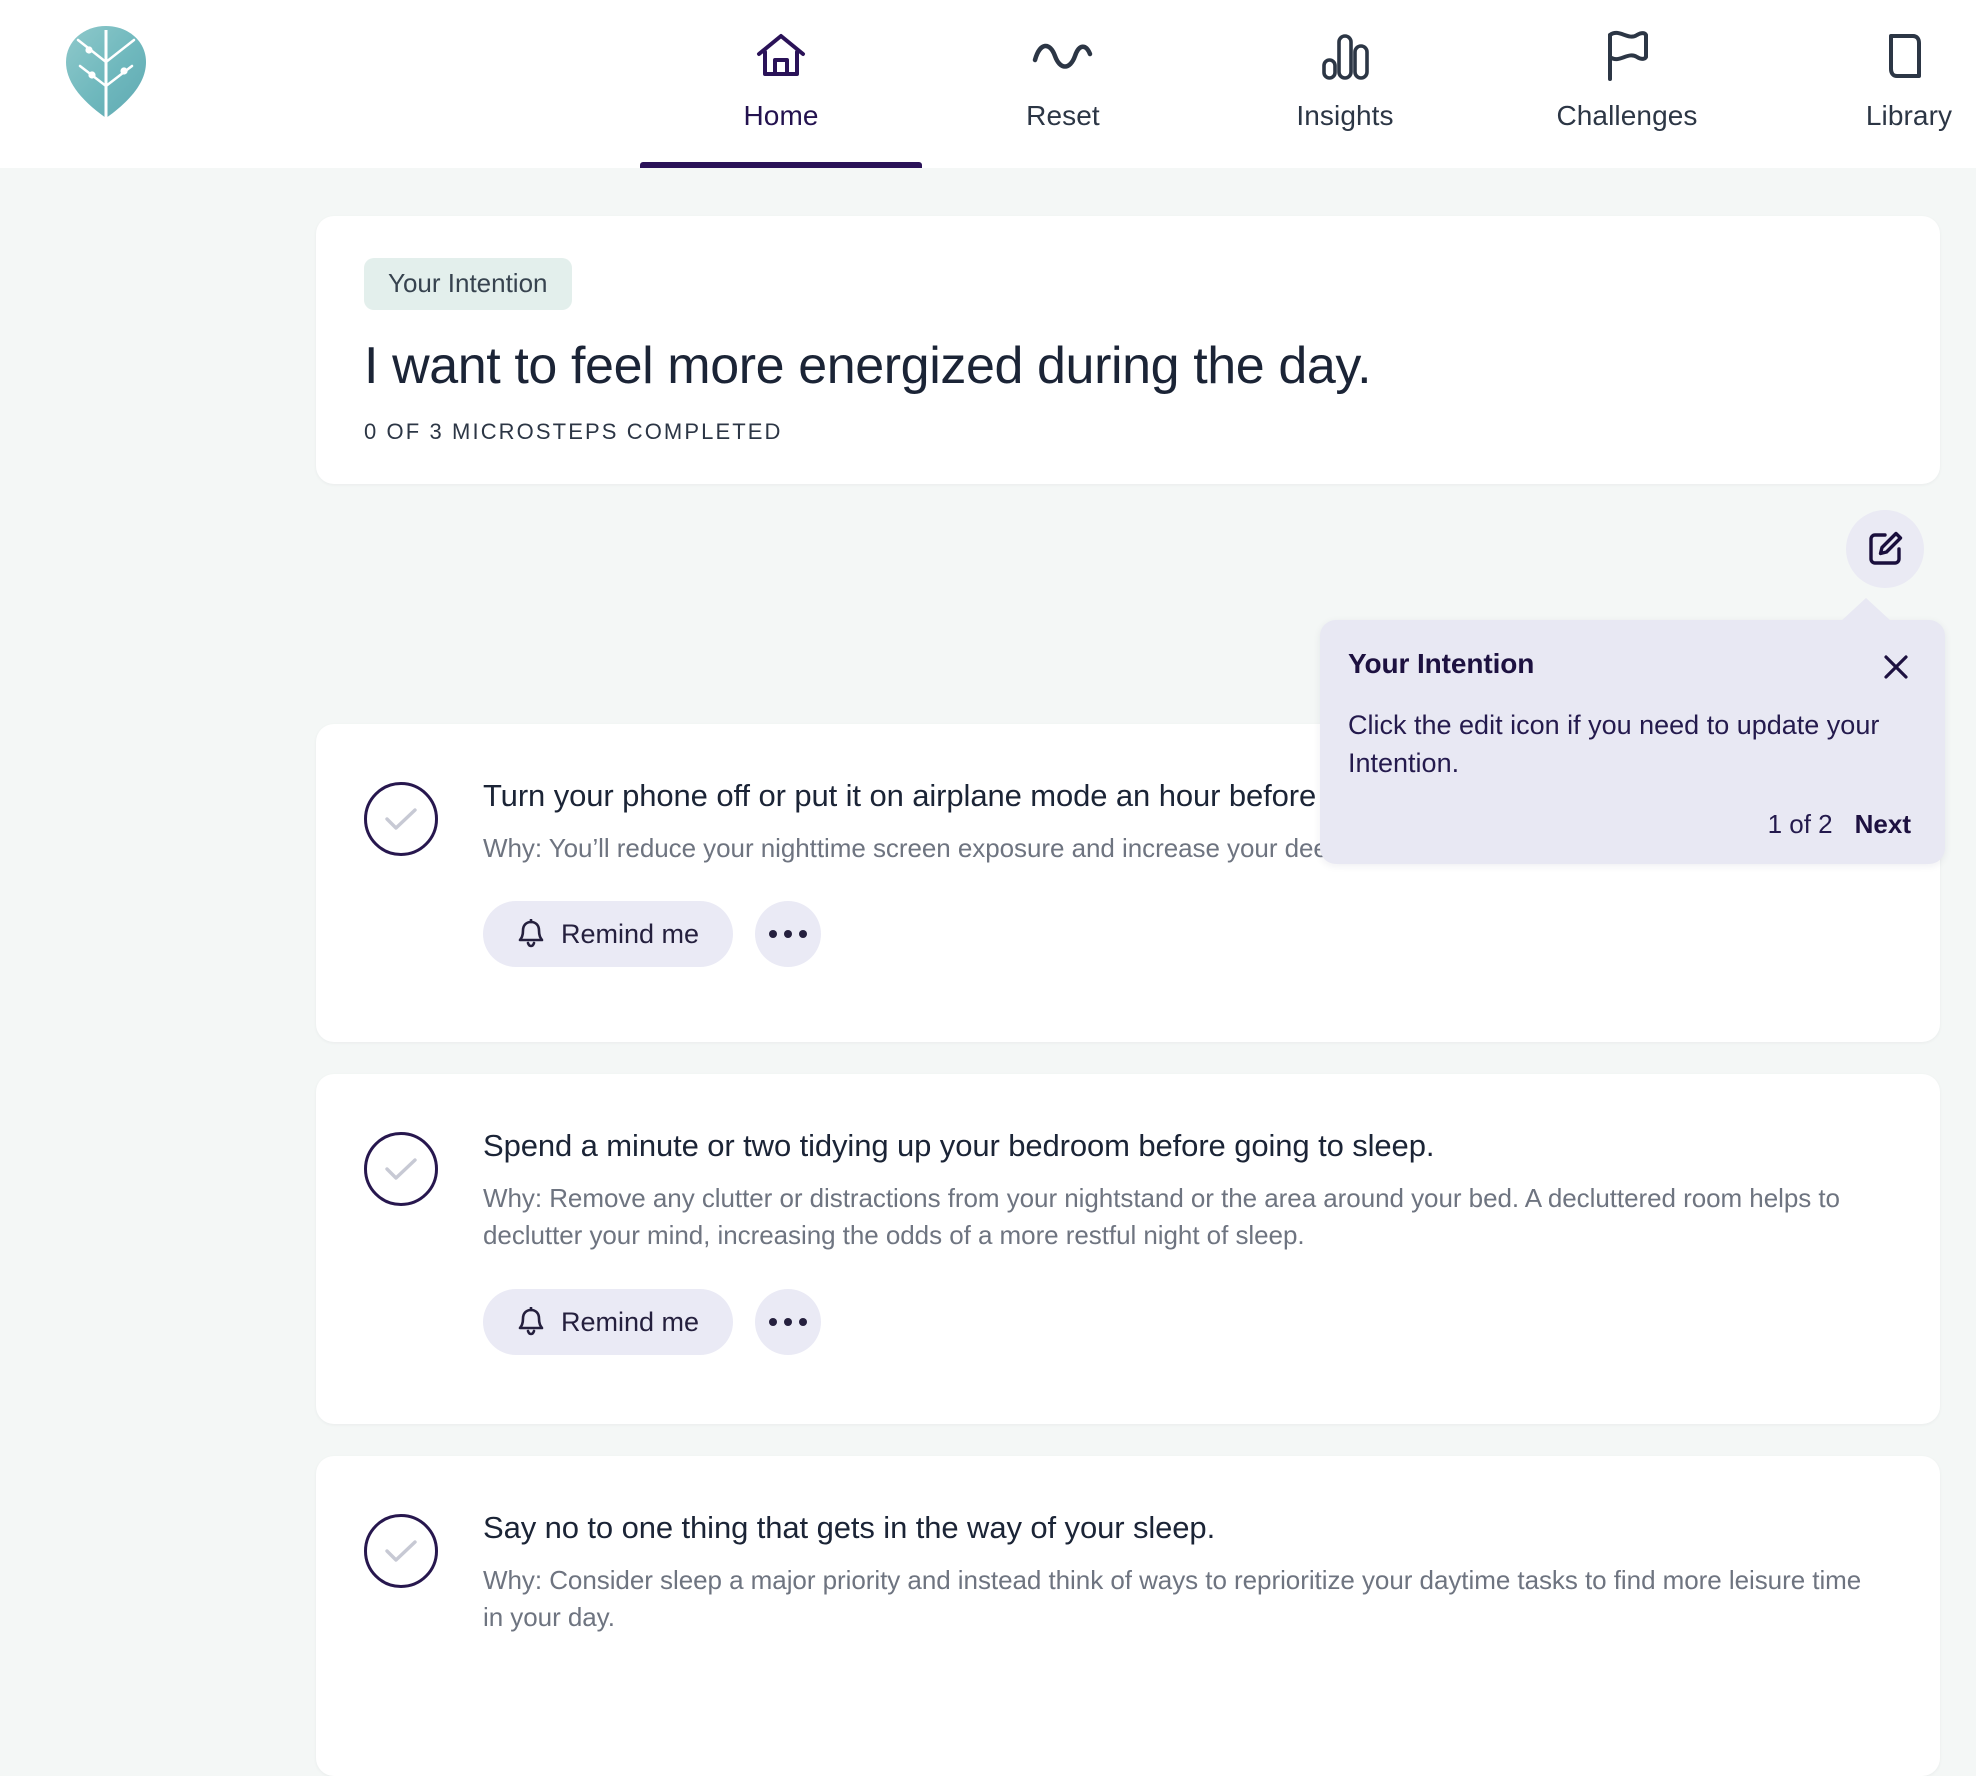 The height and width of the screenshot is (1776, 1976). I want to click on thrive-leaf-logo, so click(106, 72).